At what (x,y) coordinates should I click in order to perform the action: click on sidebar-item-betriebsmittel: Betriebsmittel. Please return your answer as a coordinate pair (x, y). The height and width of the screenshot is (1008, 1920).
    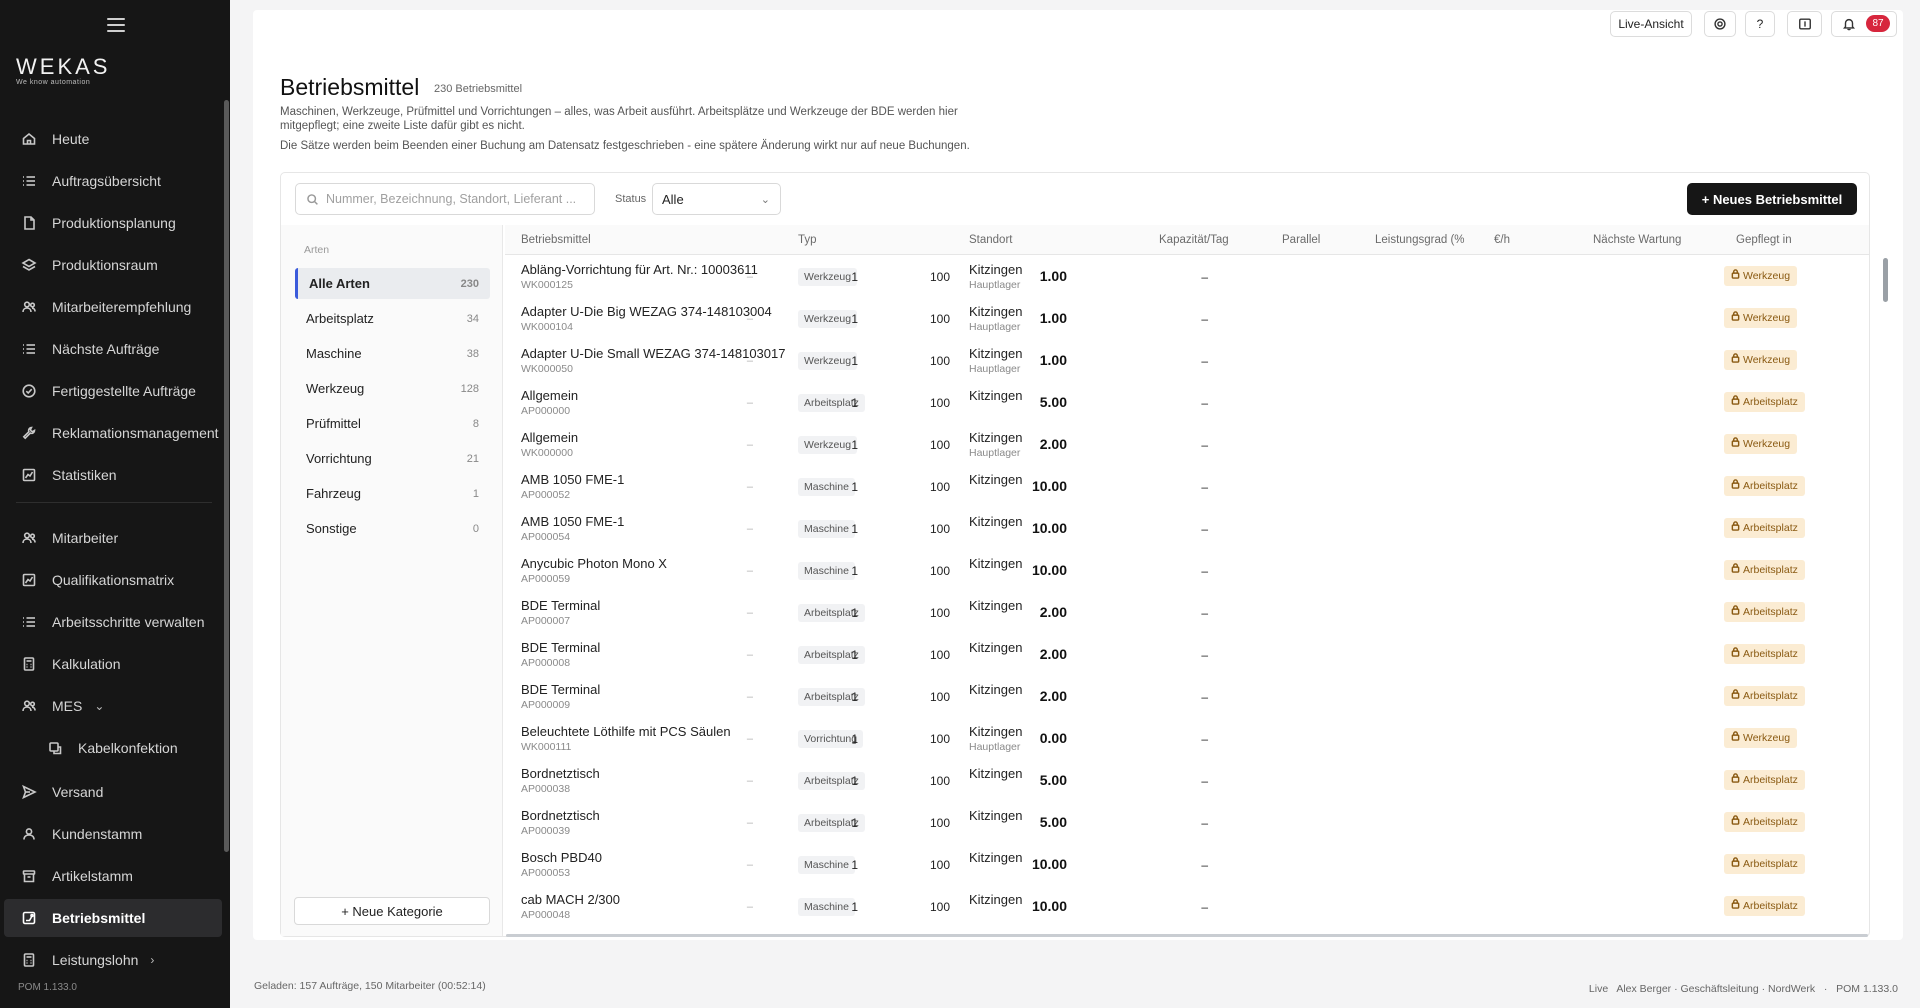
    Looking at the image, I should click on (113, 918).